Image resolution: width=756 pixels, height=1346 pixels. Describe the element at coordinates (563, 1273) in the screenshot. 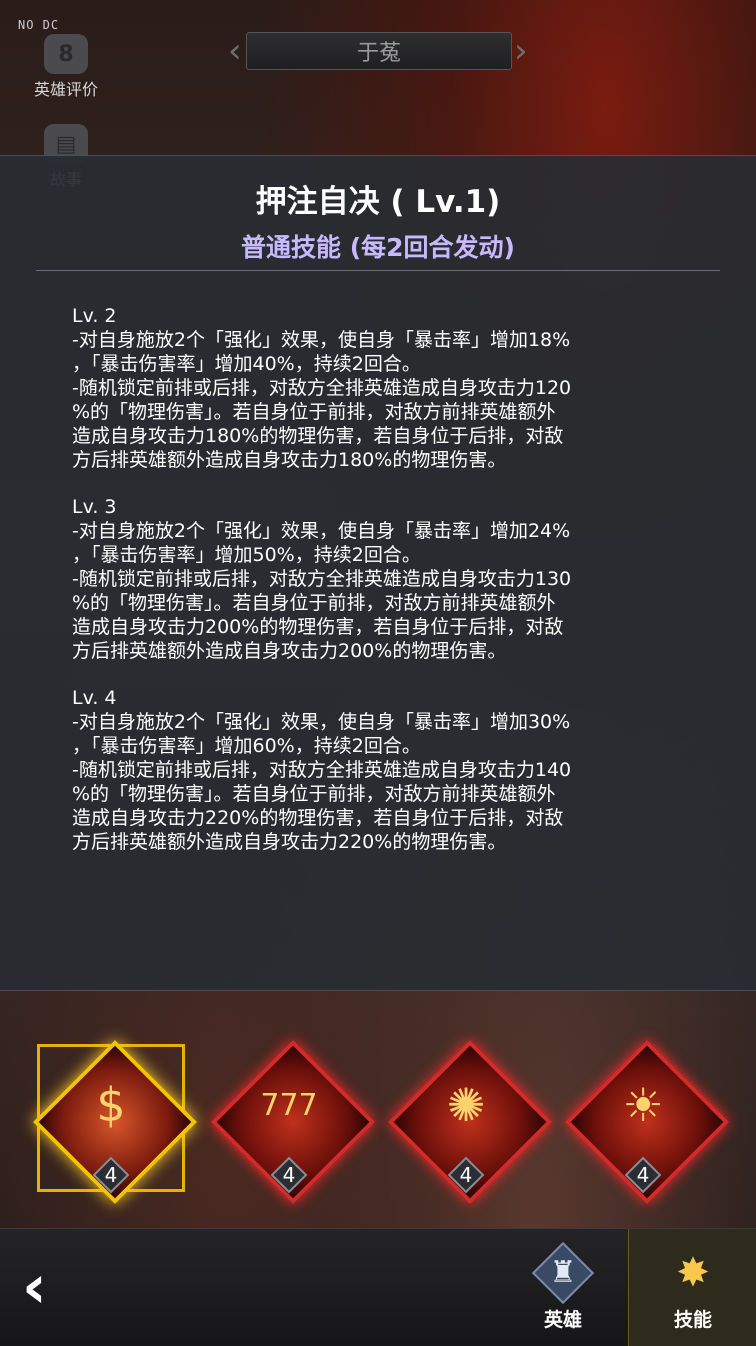

I see `helmet-icon: ♜` at that location.